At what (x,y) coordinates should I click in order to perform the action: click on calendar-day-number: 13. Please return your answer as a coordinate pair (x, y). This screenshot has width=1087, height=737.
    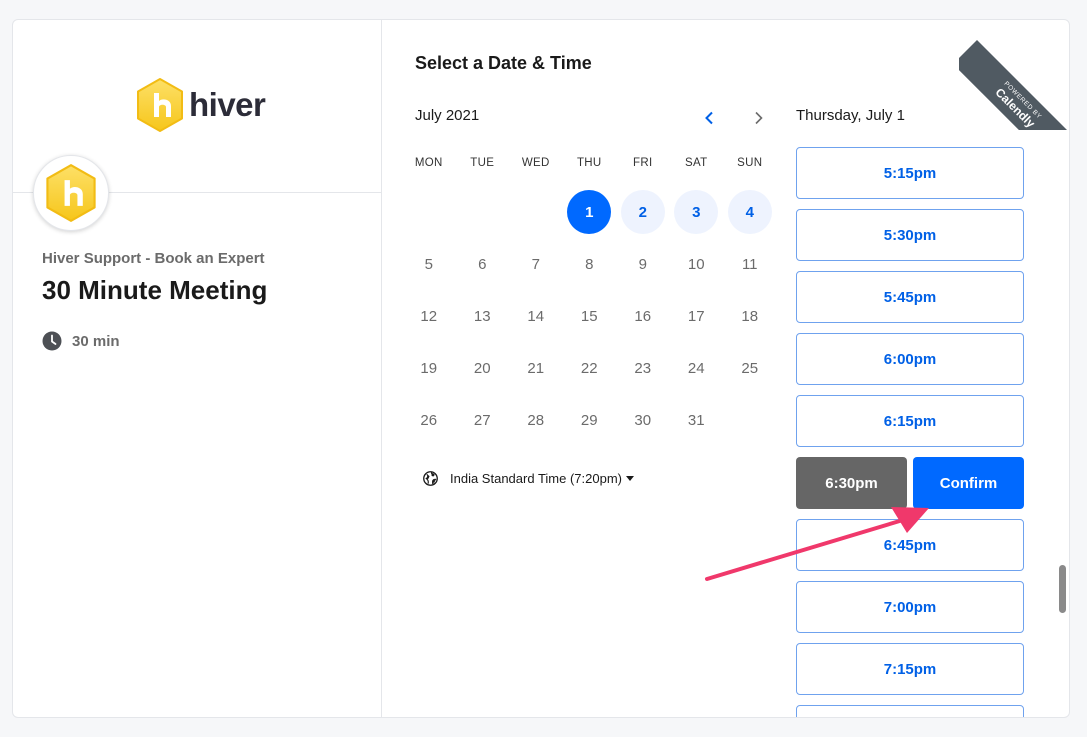
    Looking at the image, I should click on (482, 316).